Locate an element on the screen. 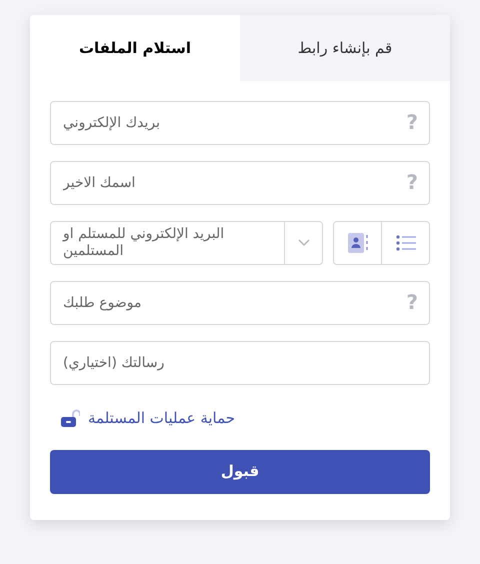 This screenshot has height=564, width=480. text-field: رسالتك (اختياري) is located at coordinates (240, 363).